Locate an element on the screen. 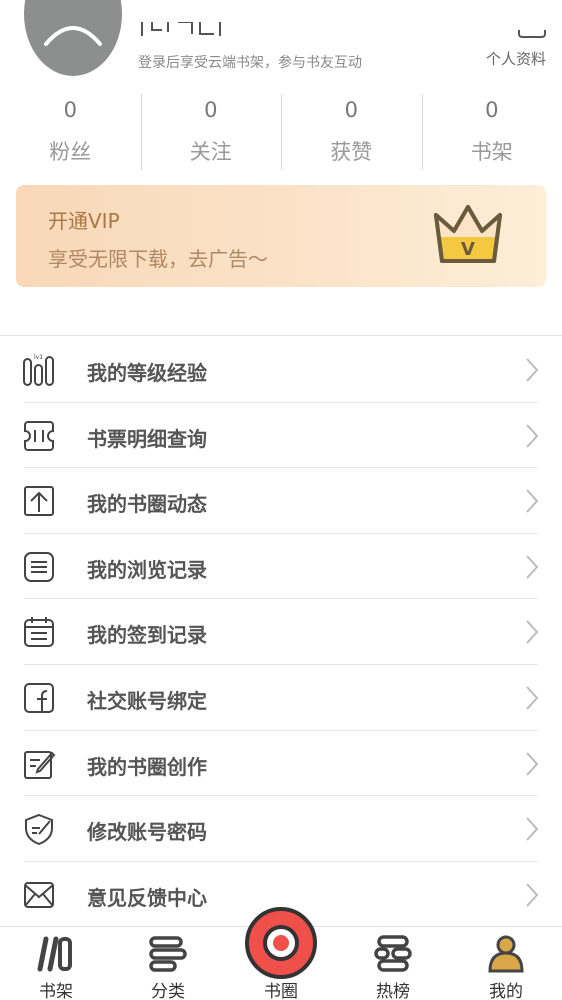 This screenshot has height=1000, width=562. document-lines-icon is located at coordinates (39, 566).